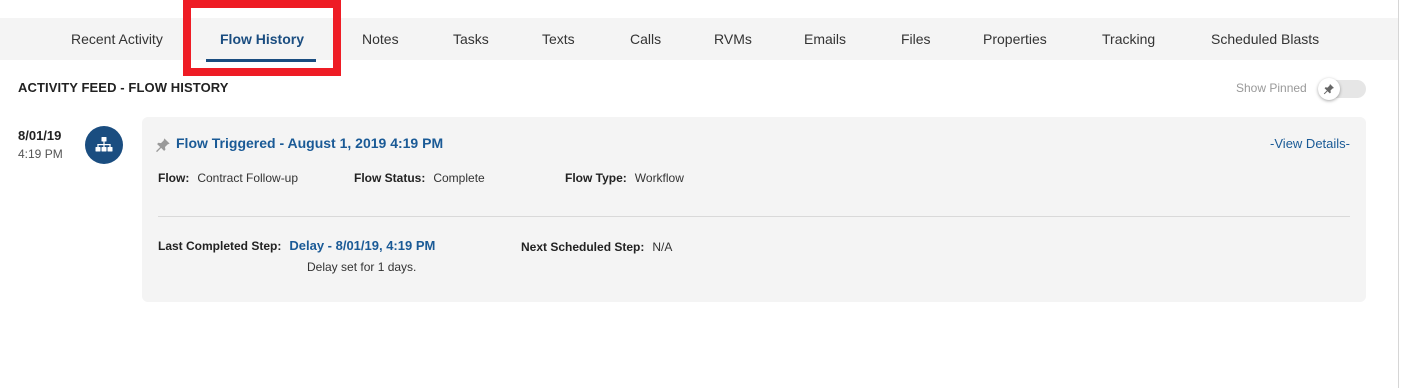 This screenshot has width=1411, height=388. I want to click on feed-heading: ACTIVITY FEED - FLOW HISTORY, so click(123, 87).